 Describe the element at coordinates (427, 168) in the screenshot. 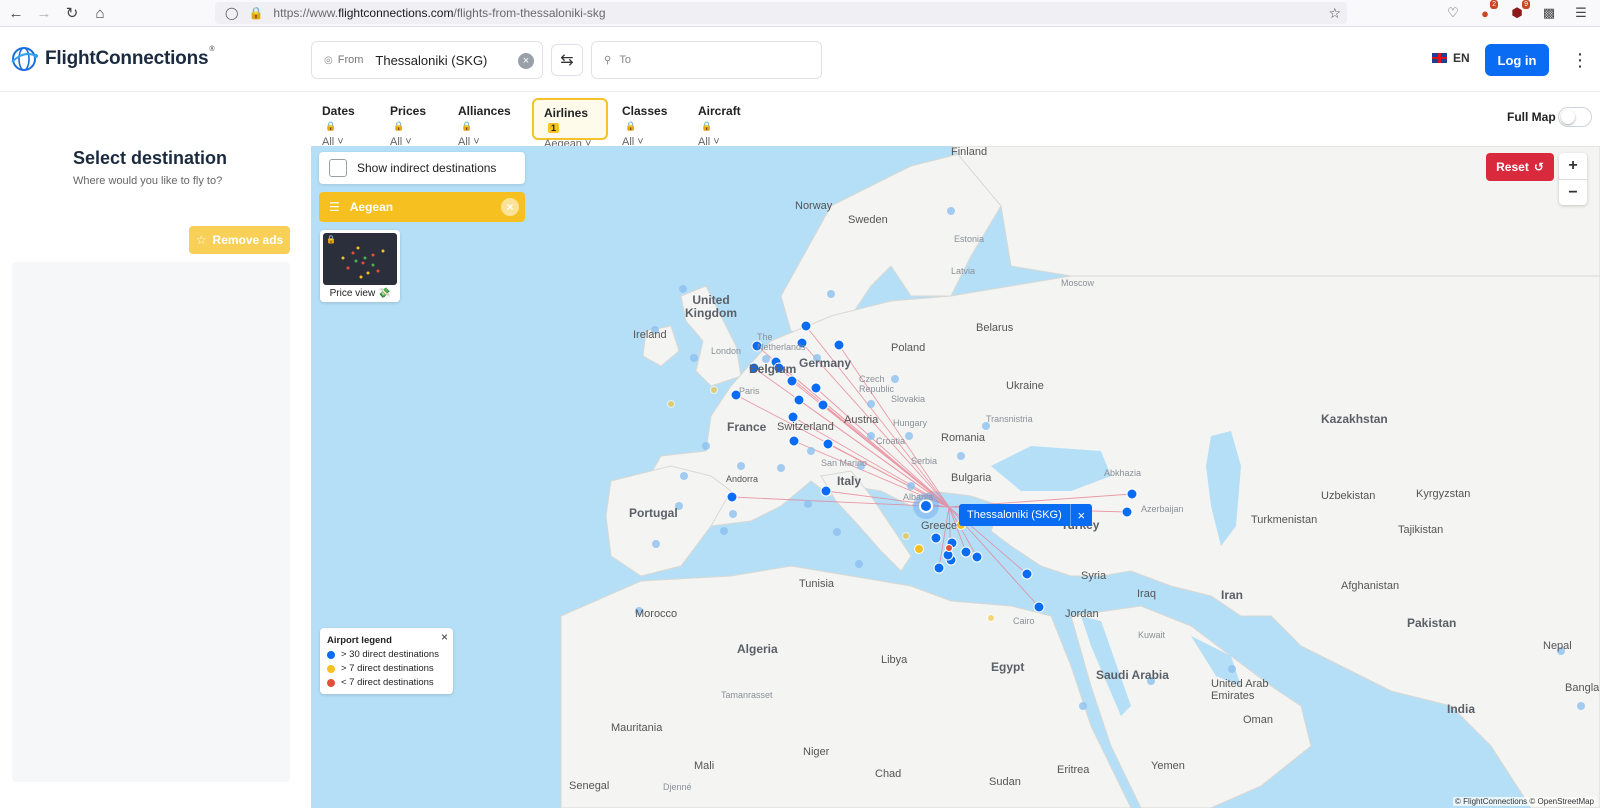

I see `indirect-label: Show indirect destinations` at that location.